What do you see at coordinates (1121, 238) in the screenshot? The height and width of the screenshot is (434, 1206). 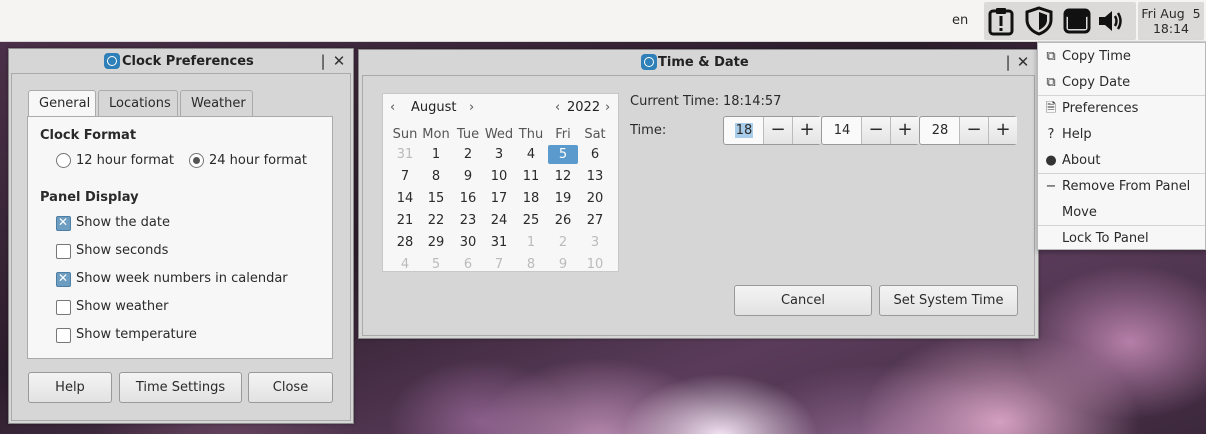 I see `menu-item-lock-to-panel: Lock To Panel` at bounding box center [1121, 238].